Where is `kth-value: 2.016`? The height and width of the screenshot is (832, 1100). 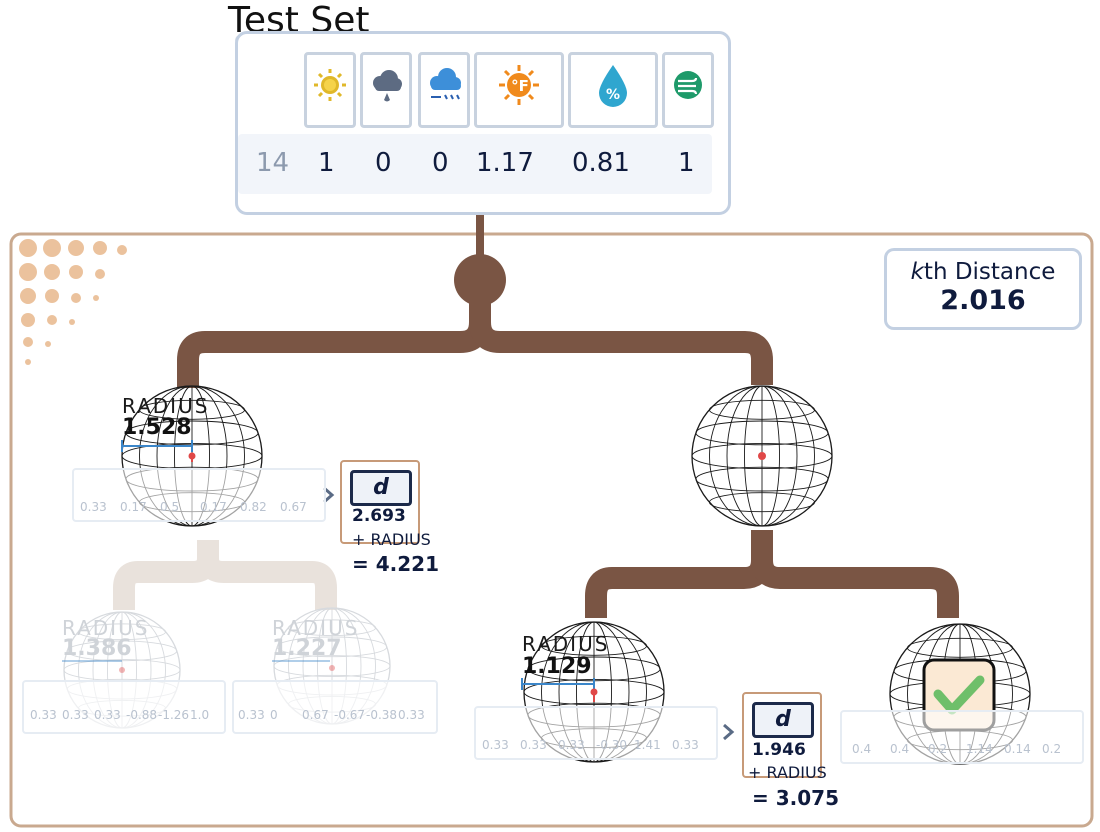
kth-value: 2.016 is located at coordinates (983, 300).